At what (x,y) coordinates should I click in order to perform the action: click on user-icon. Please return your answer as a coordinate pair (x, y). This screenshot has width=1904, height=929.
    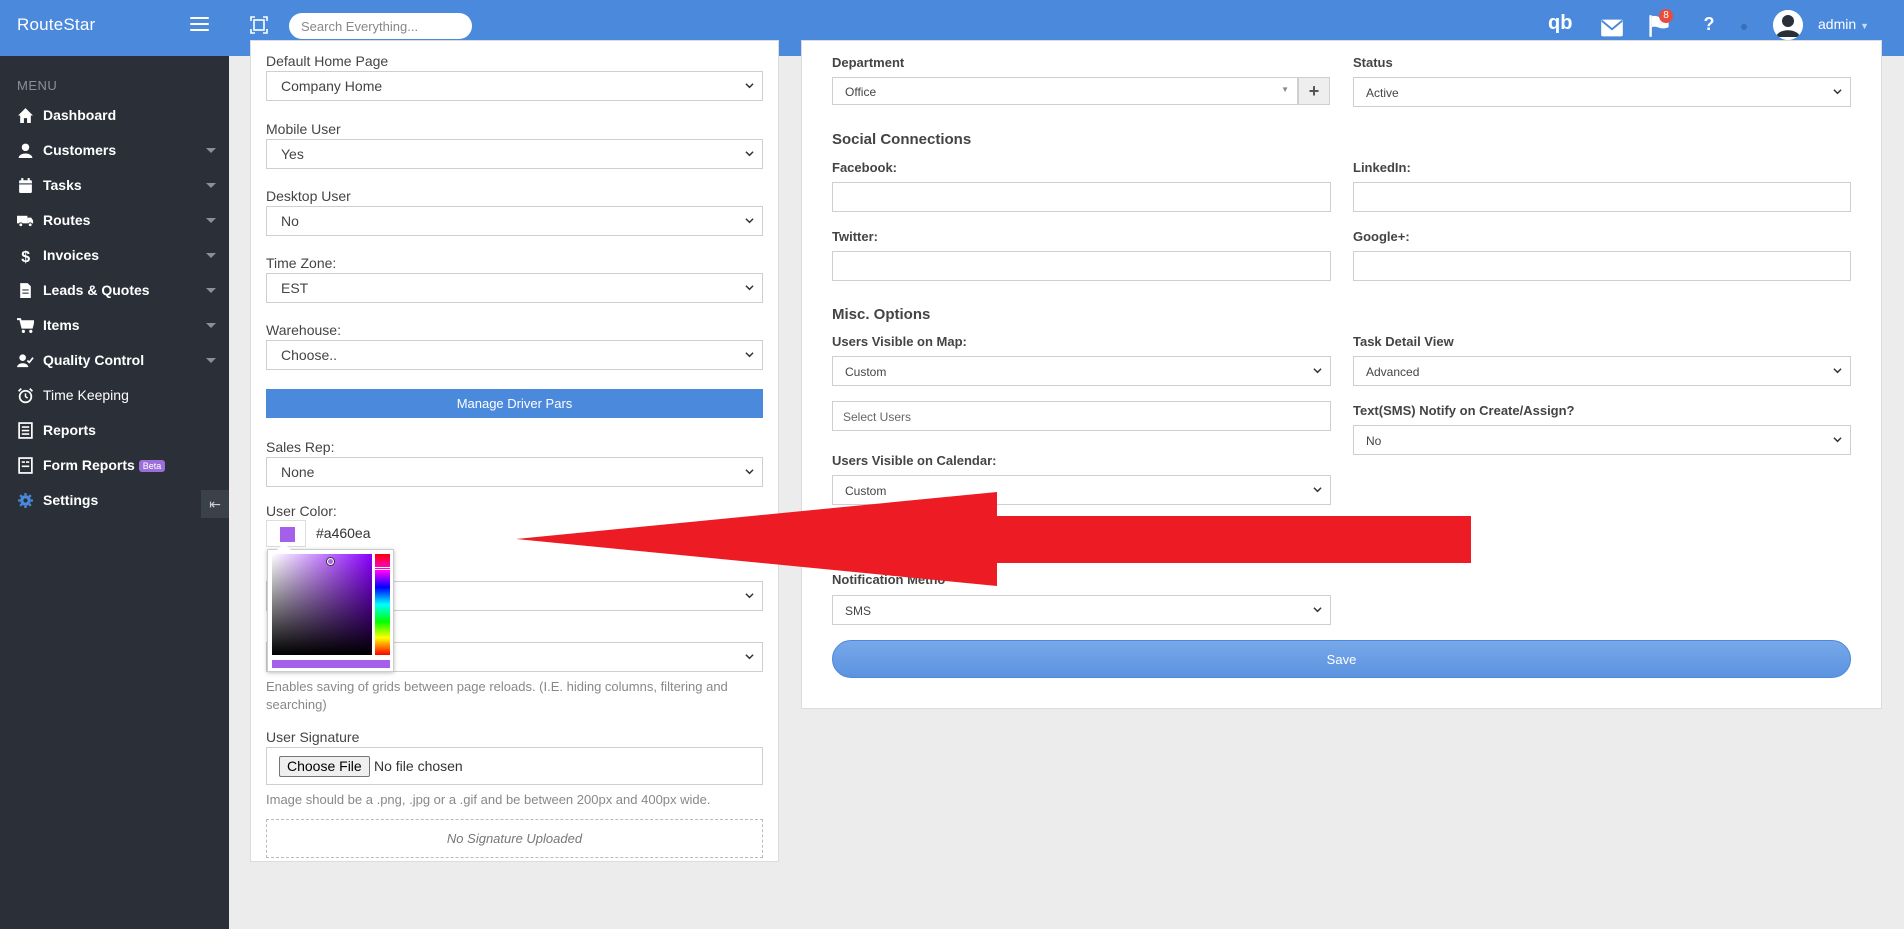
    Looking at the image, I should click on (25, 150).